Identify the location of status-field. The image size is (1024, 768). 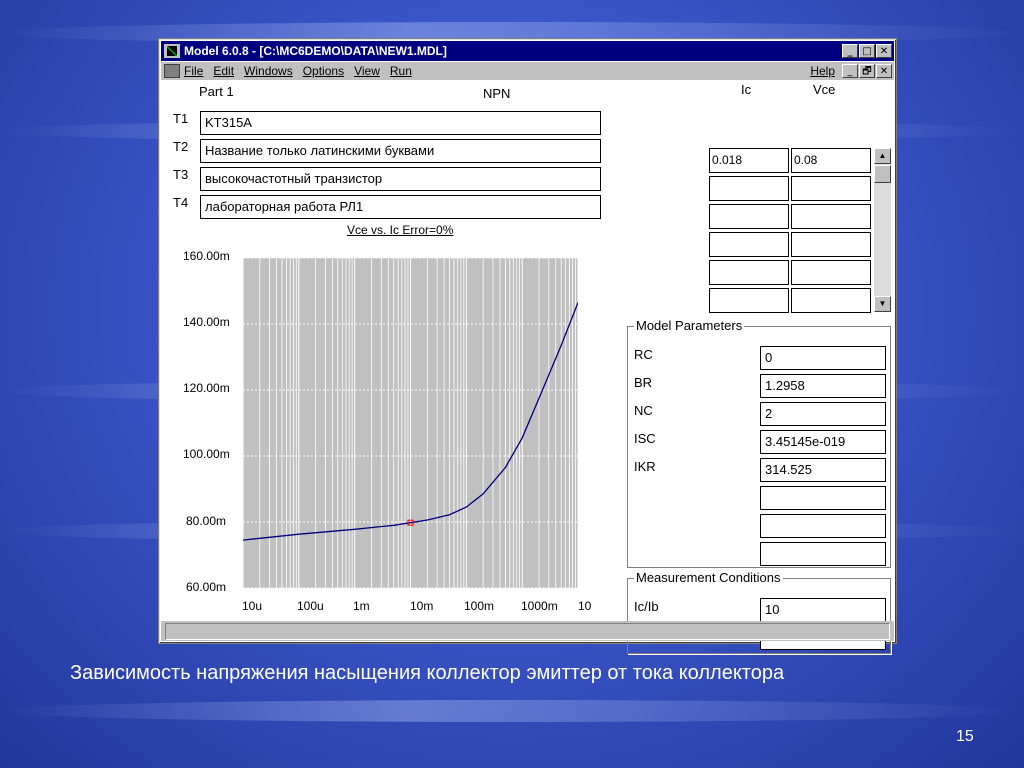
(527, 631).